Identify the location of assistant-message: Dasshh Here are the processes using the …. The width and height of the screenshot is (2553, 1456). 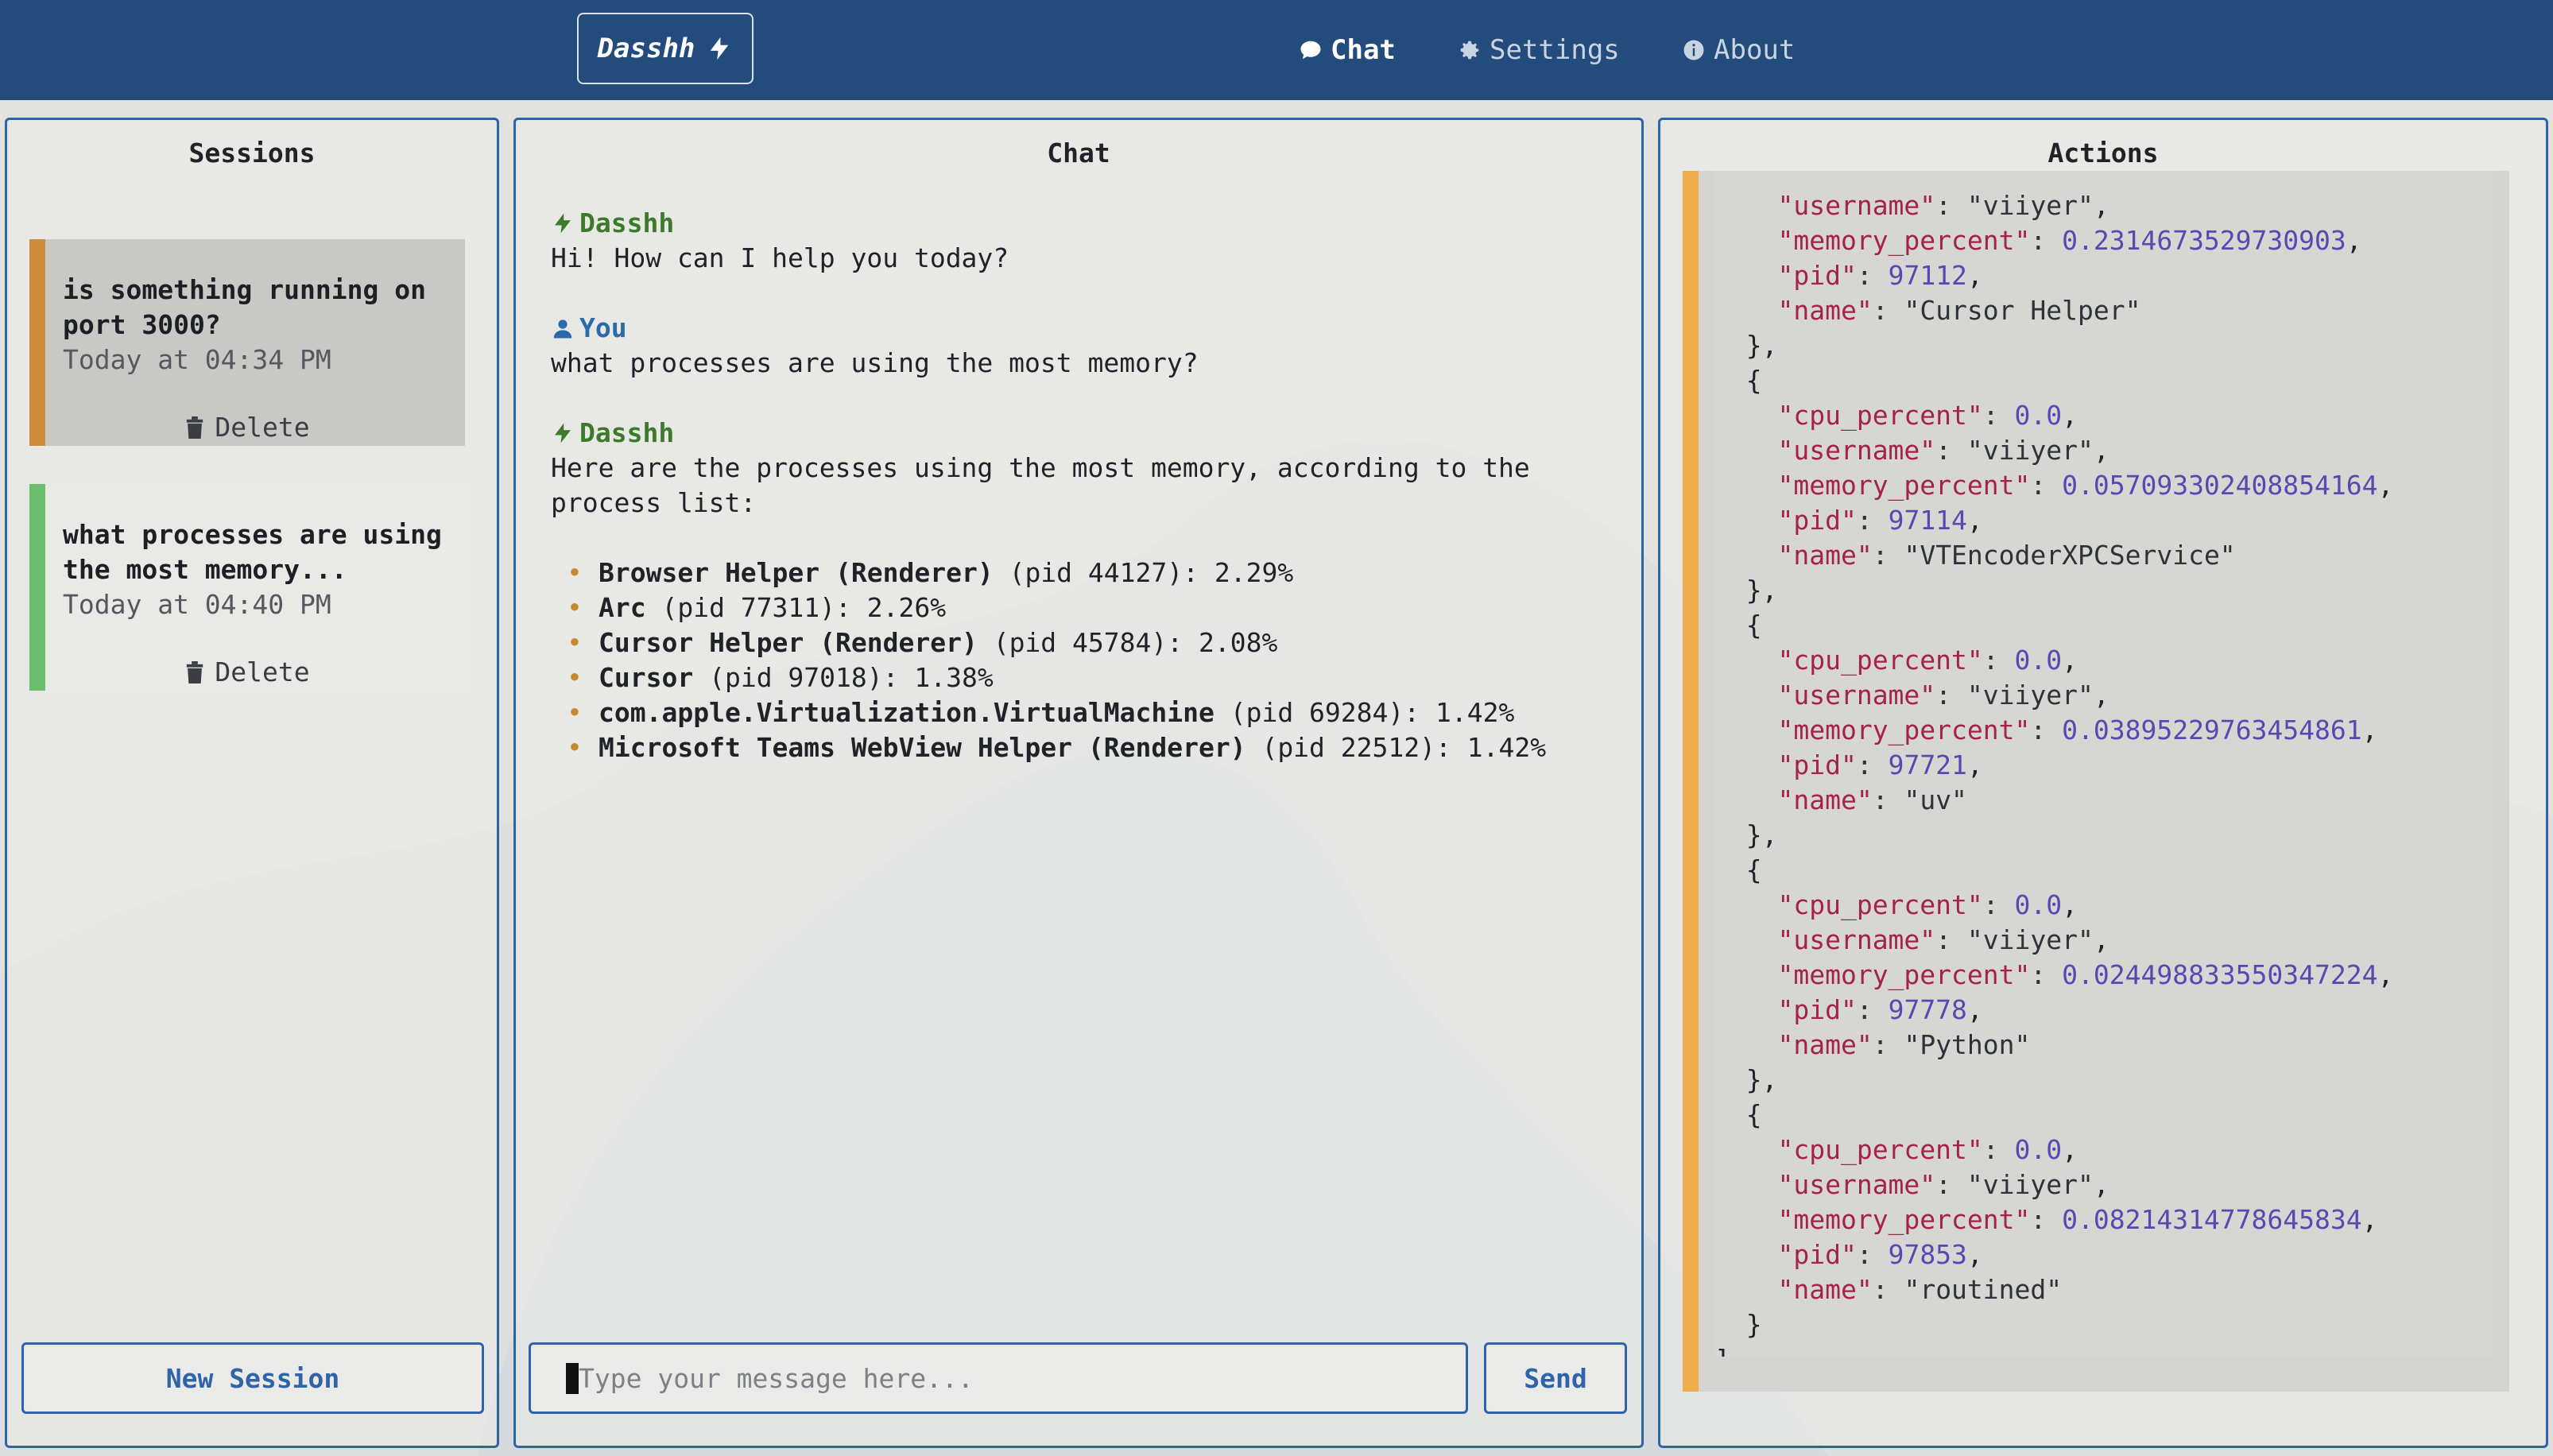
(1083, 590).